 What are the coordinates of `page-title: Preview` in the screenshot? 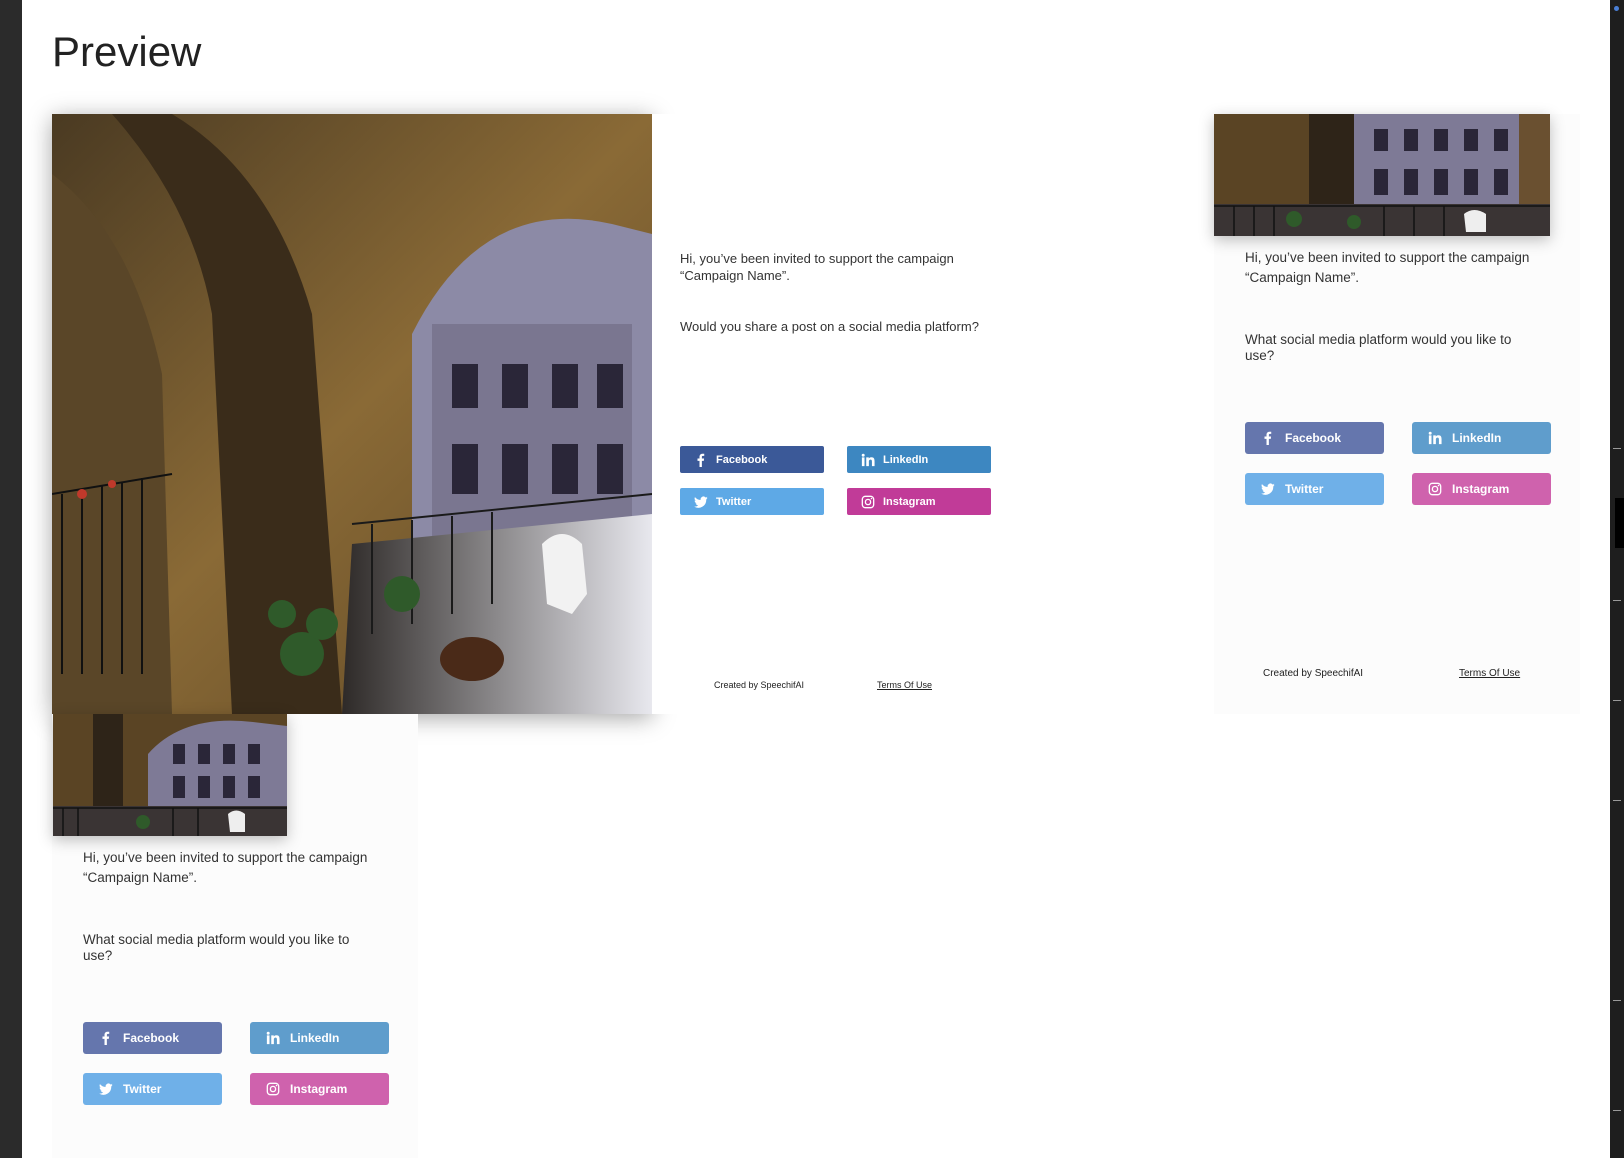 It's located at (127, 51).